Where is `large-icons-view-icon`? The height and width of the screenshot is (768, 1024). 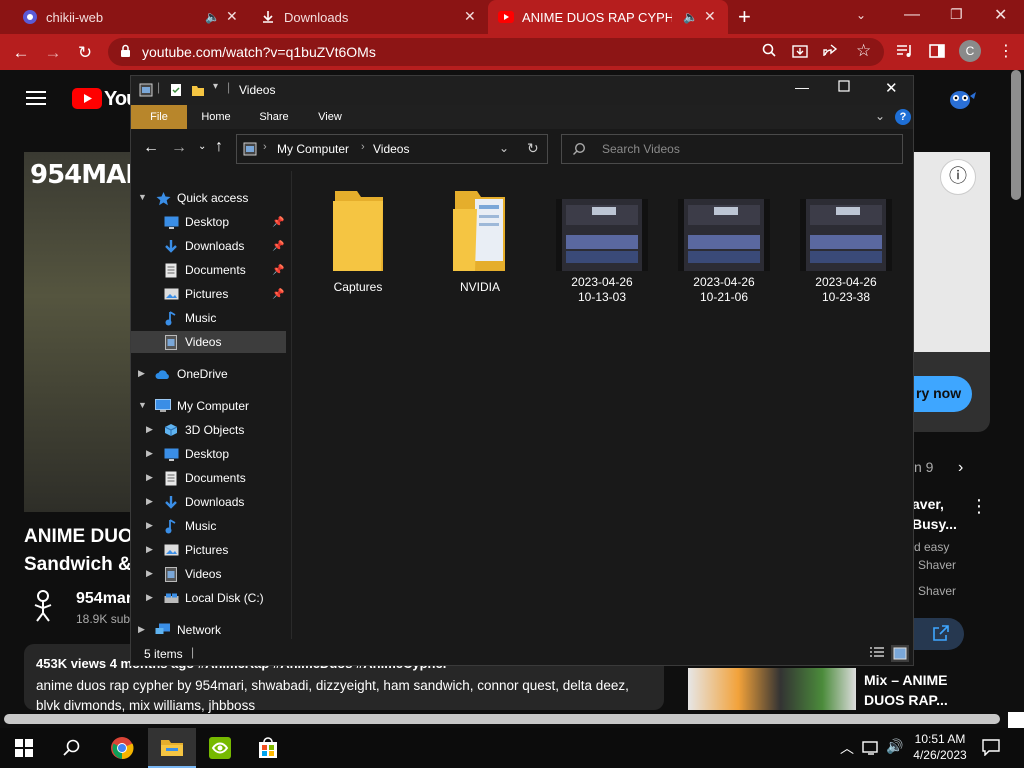 large-icons-view-icon is located at coordinates (900, 653).